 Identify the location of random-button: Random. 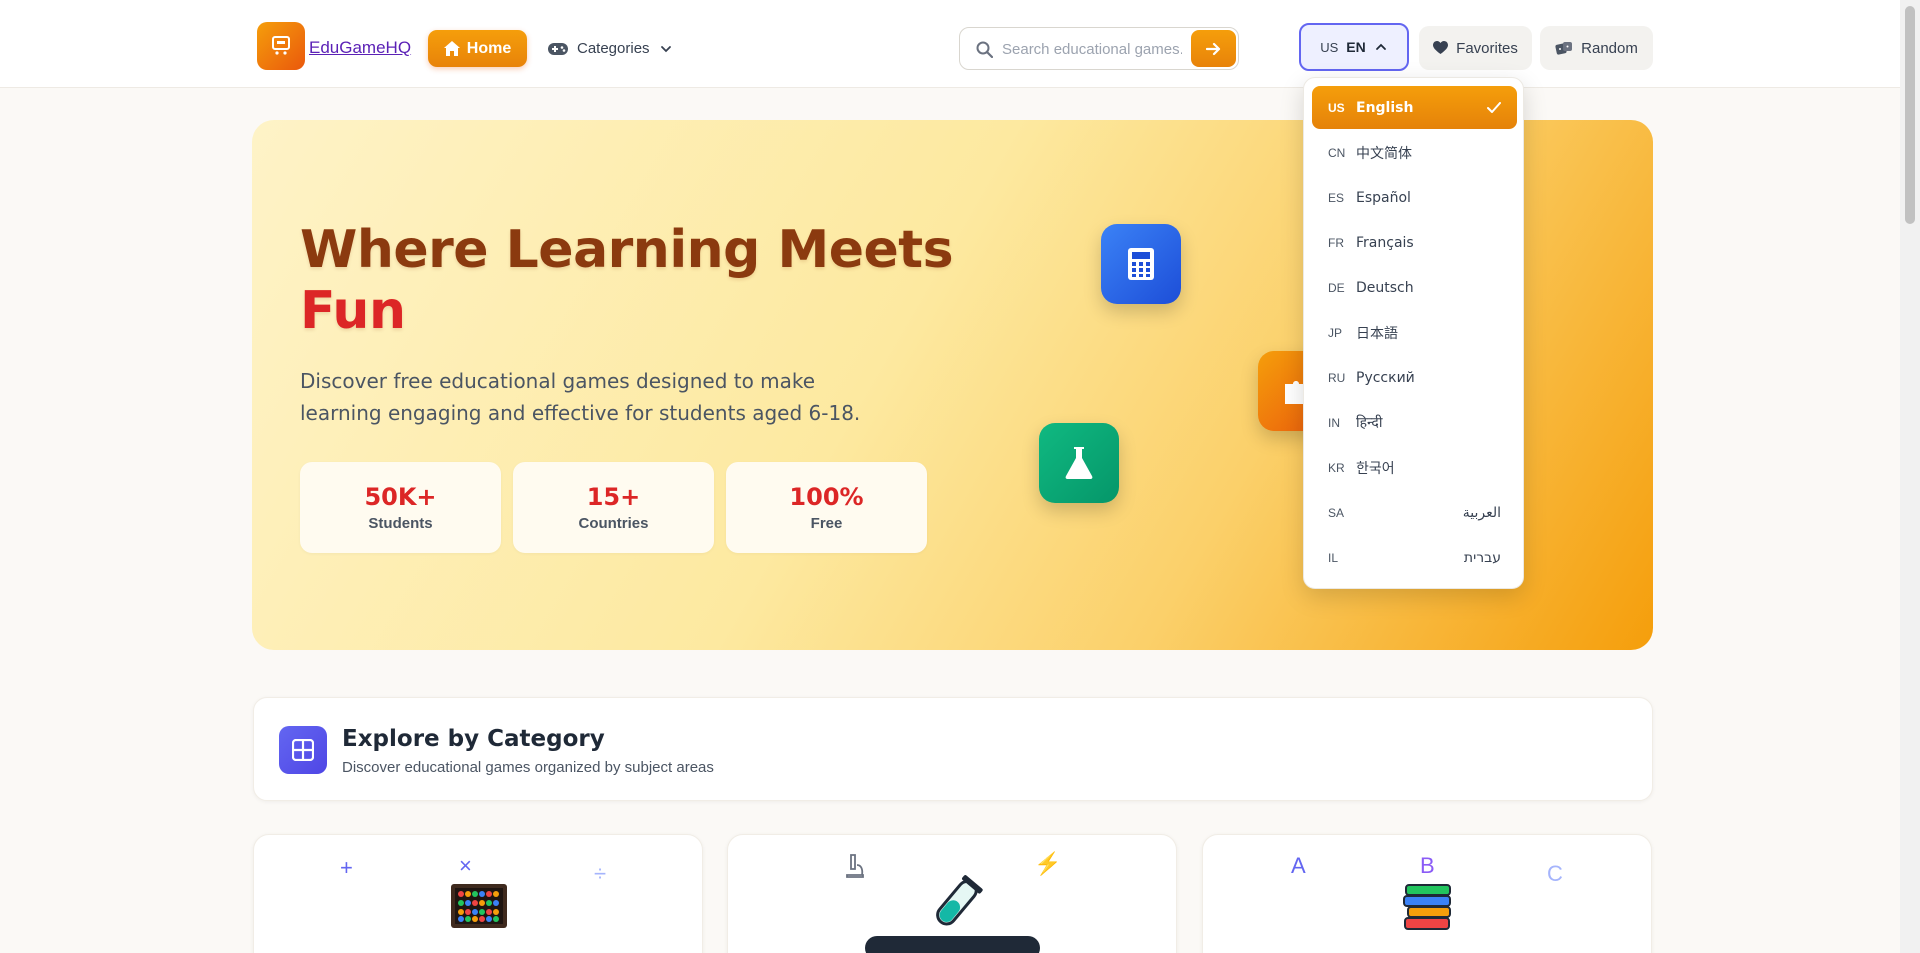
(1596, 48).